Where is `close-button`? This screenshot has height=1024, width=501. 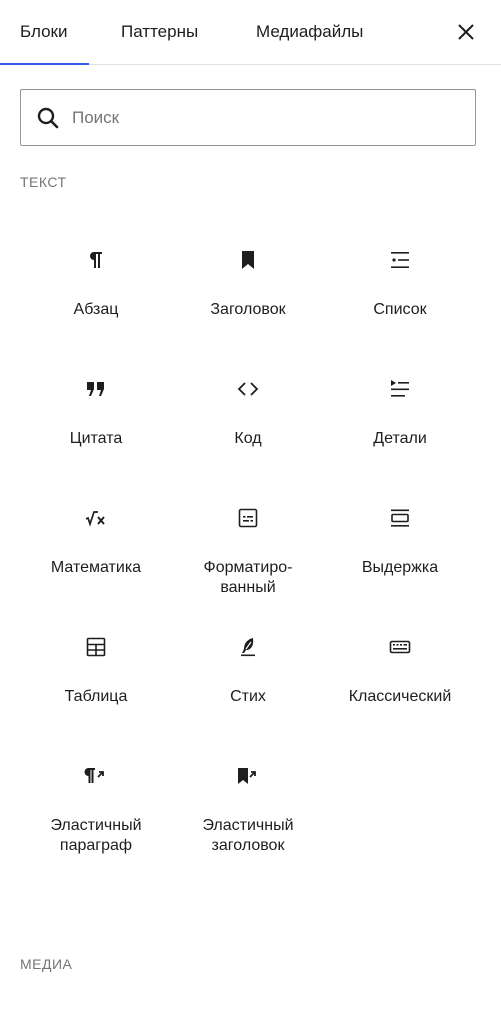
close-button is located at coordinates (466, 32).